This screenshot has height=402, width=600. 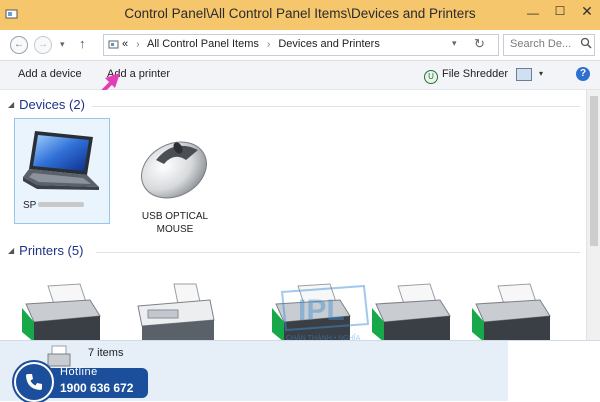 I want to click on scrollbar-thumb, so click(x=594, y=171).